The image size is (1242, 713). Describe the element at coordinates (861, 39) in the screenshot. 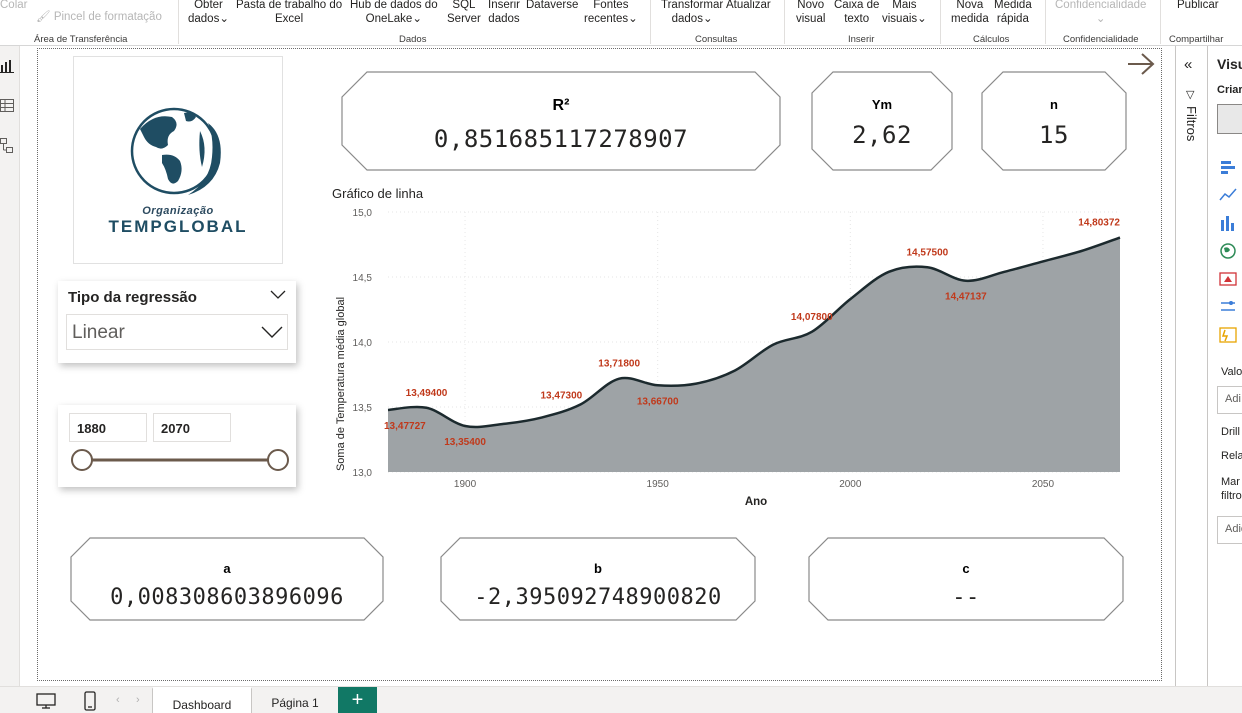

I see `insert-group-label: Inserir` at that location.